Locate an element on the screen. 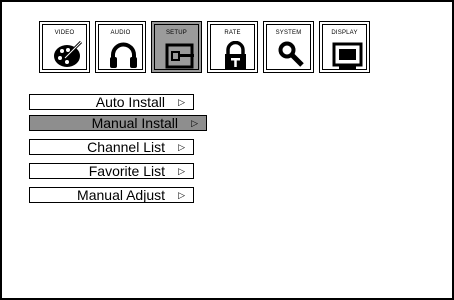 The height and width of the screenshot is (300, 454). tab-video-inner: VIDEO is located at coordinates (64, 47).